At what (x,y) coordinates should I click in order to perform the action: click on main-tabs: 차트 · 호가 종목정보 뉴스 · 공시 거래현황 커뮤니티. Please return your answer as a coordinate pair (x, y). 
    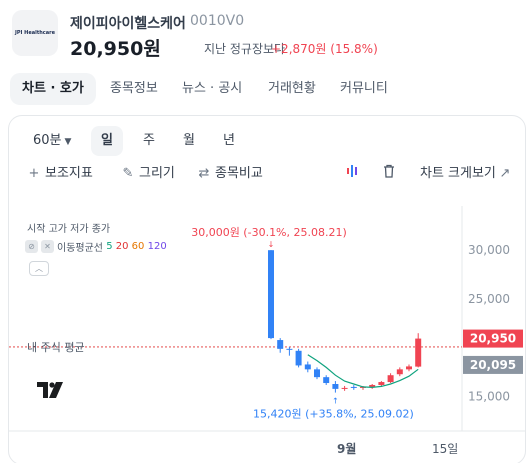
    Looking at the image, I should click on (265, 89).